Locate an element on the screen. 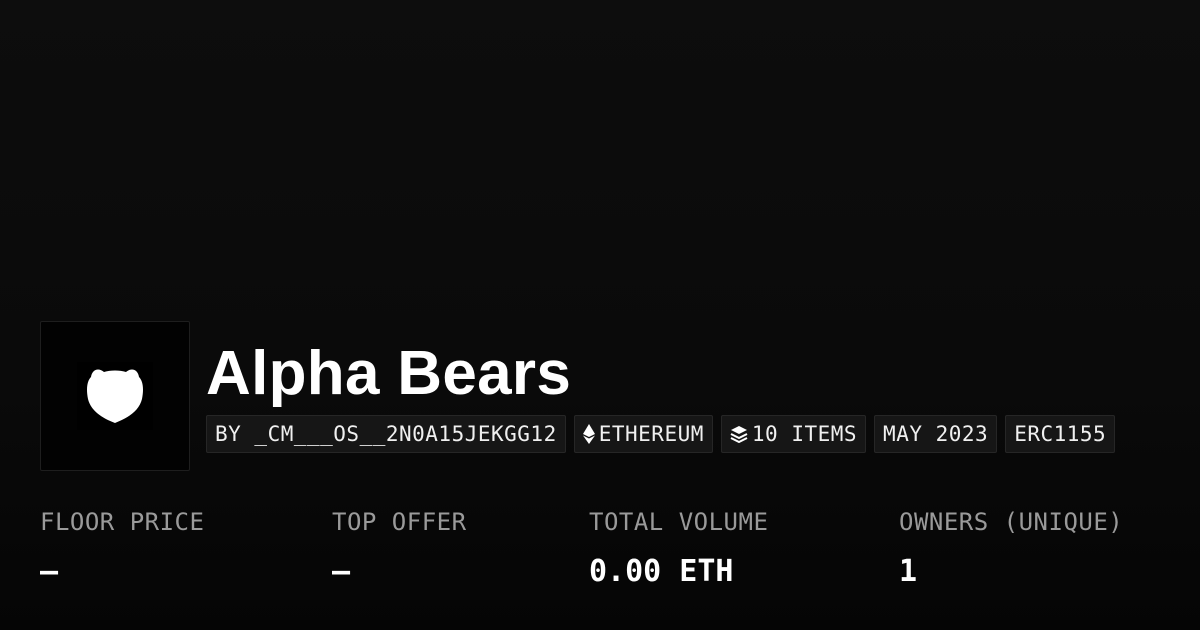 Image resolution: width=1200 pixels, height=630 pixels. layers-icon is located at coordinates (739, 434).